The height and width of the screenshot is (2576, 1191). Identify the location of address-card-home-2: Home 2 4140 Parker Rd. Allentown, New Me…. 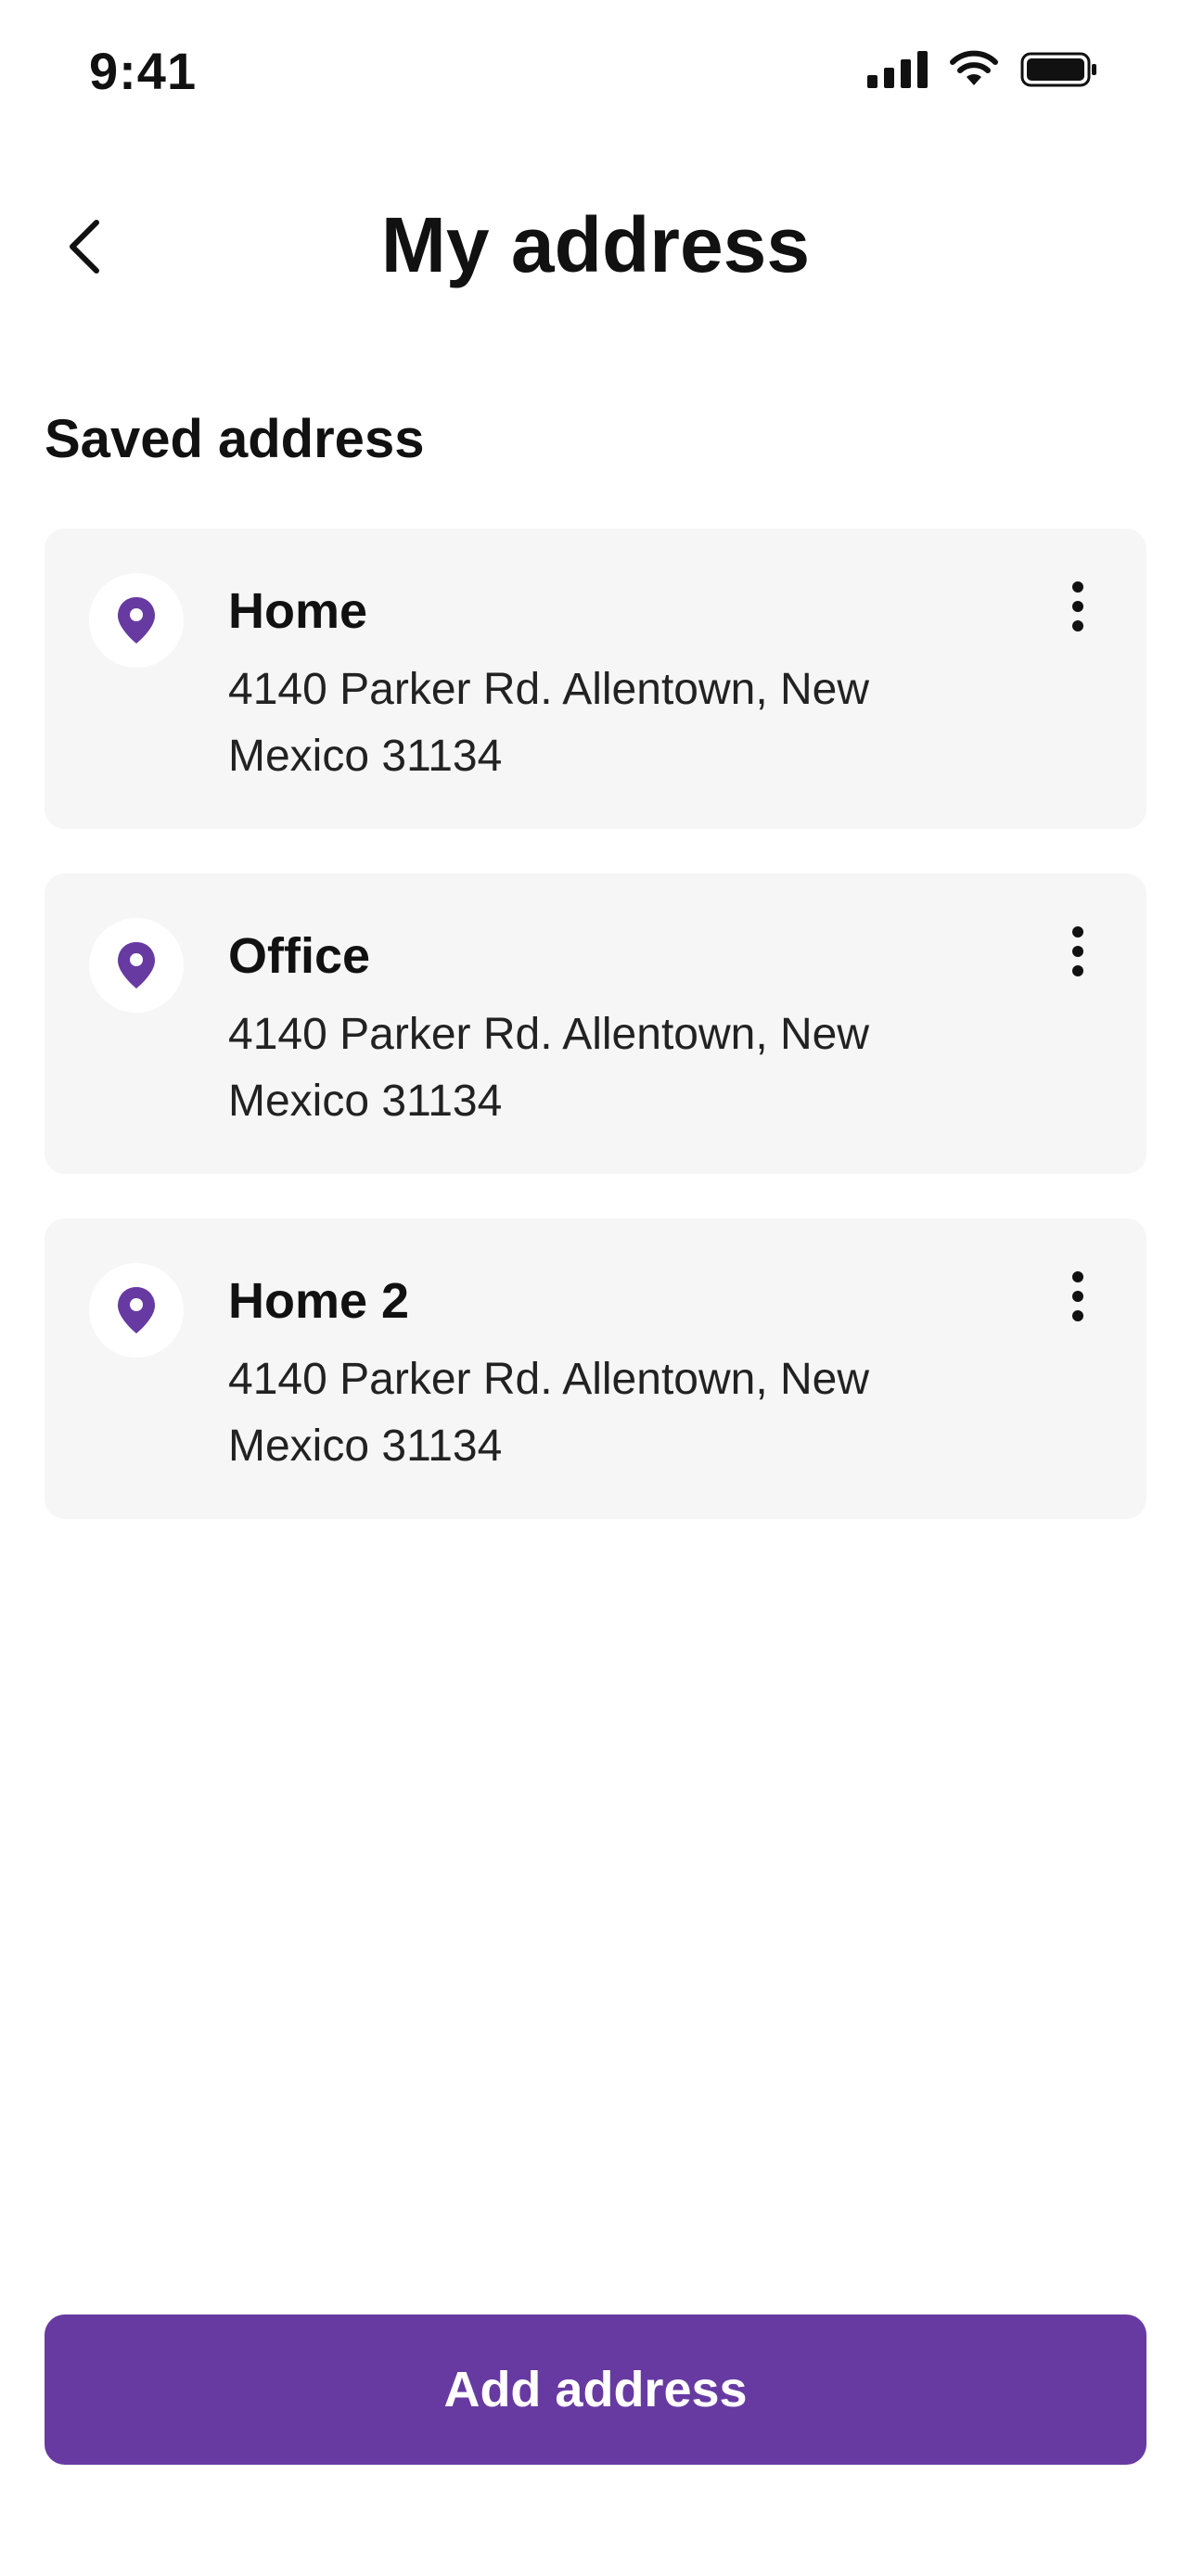
(595, 1368).